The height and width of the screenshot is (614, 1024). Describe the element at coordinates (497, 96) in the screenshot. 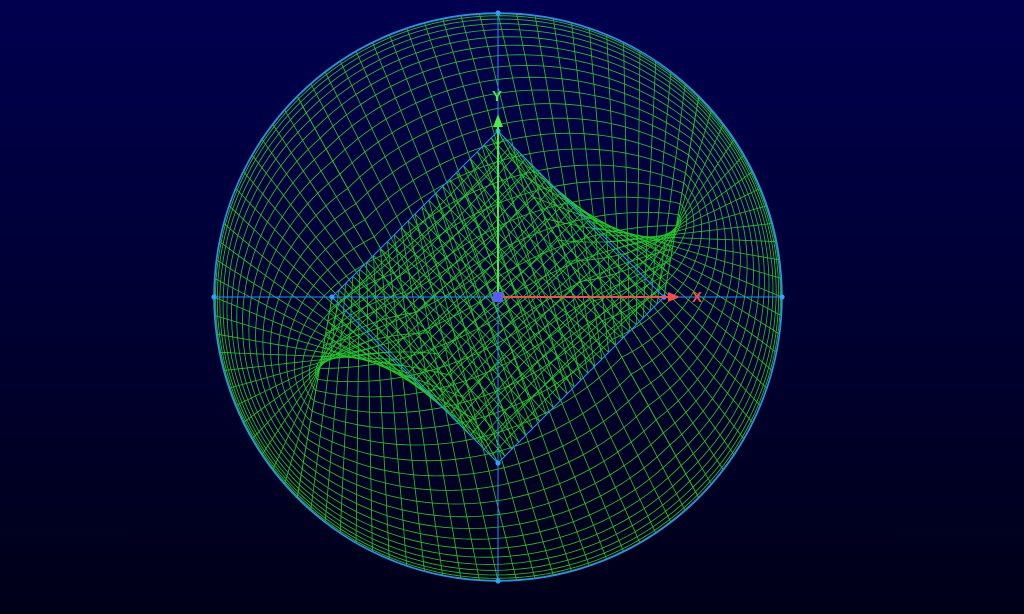

I see `y-axis-label: Y` at that location.